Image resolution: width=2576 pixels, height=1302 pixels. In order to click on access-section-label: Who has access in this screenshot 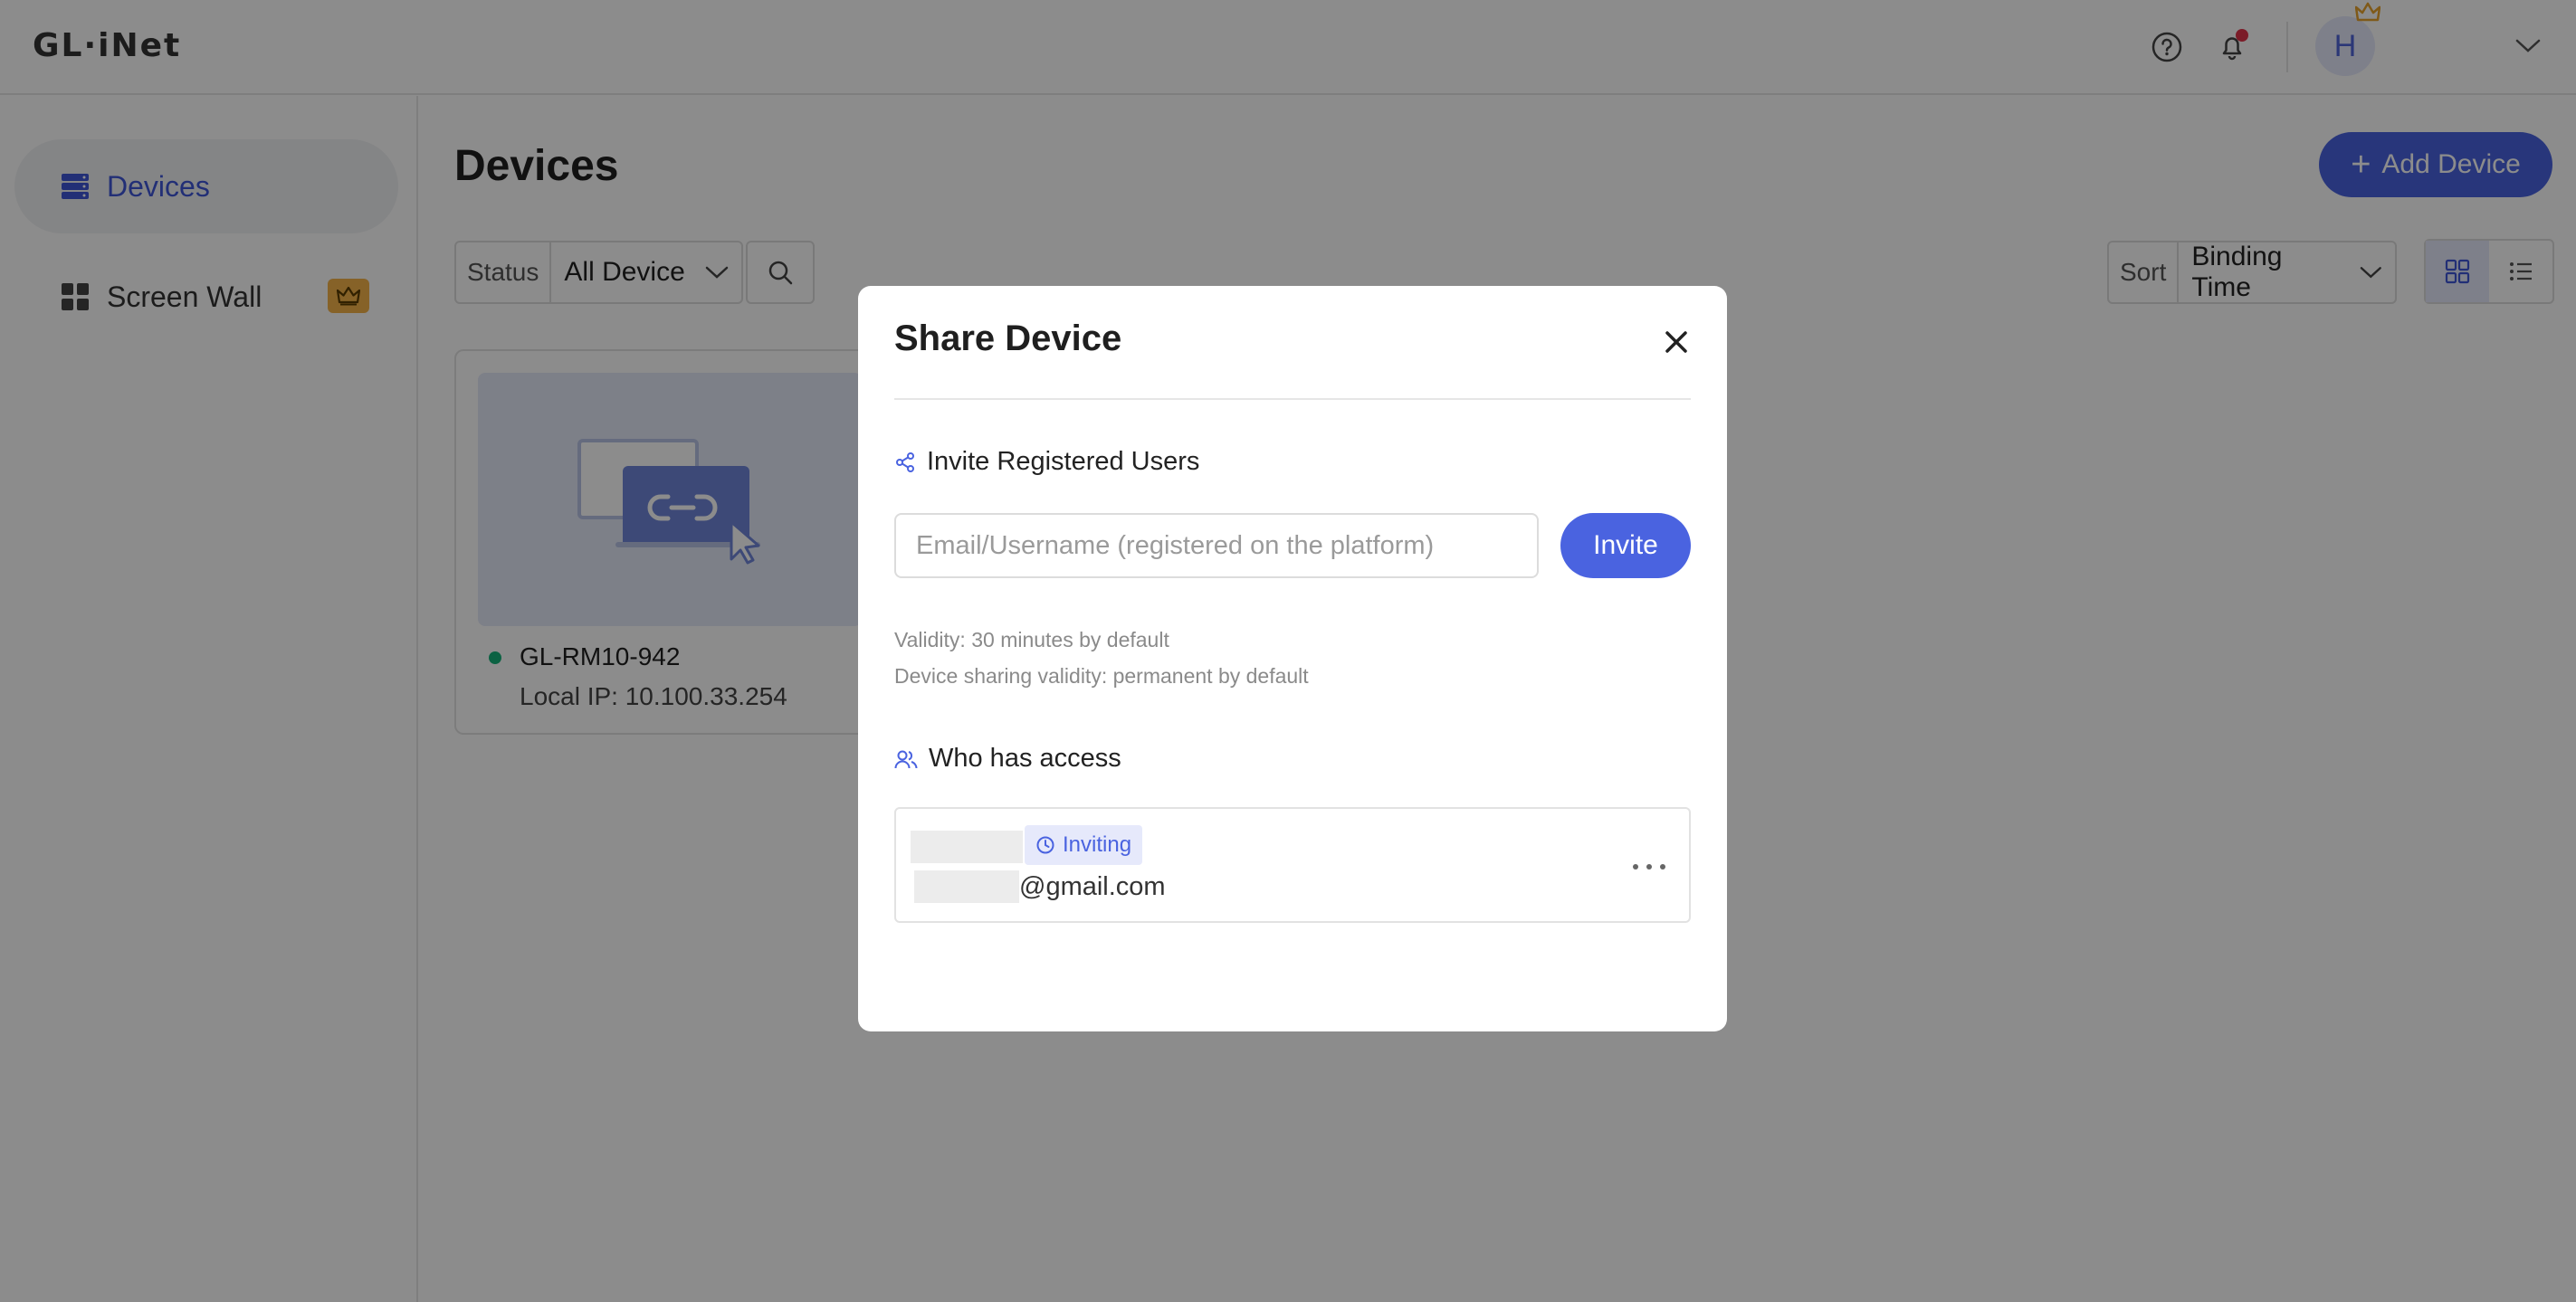, I will do `click(1025, 758)`.